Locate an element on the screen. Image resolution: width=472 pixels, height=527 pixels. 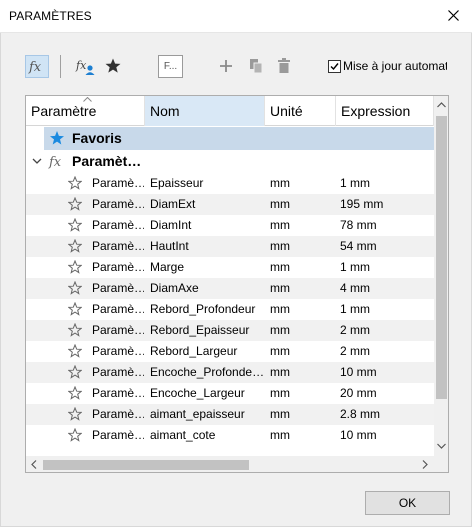
parameters-fx-button: fx is located at coordinates (37, 66).